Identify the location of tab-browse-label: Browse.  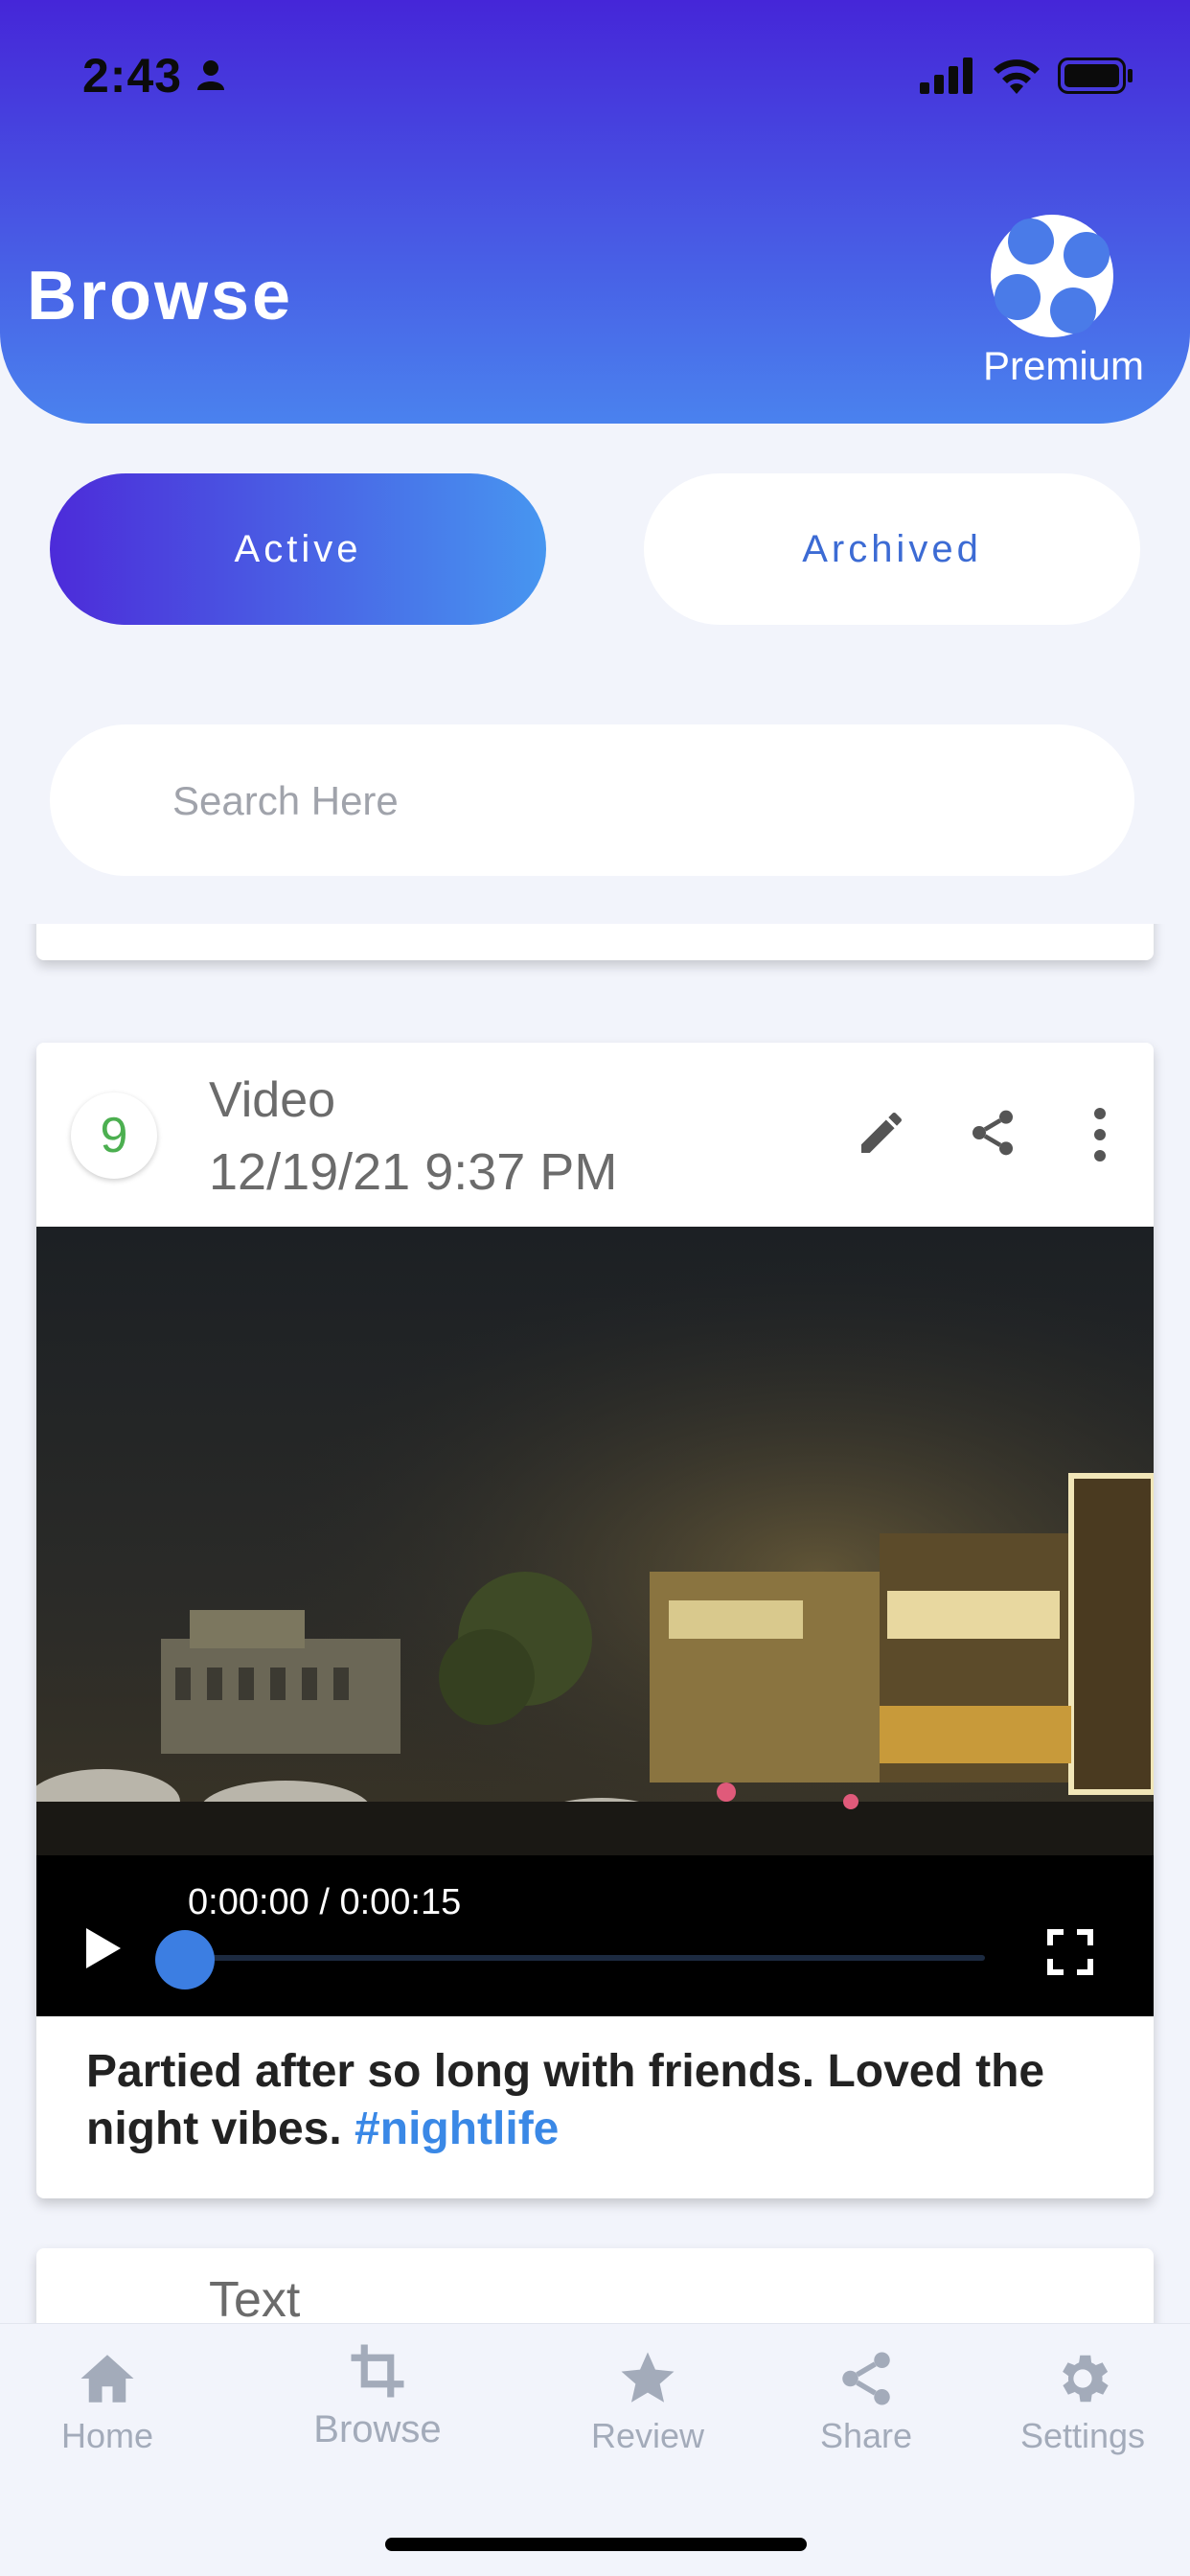
(378, 2429).